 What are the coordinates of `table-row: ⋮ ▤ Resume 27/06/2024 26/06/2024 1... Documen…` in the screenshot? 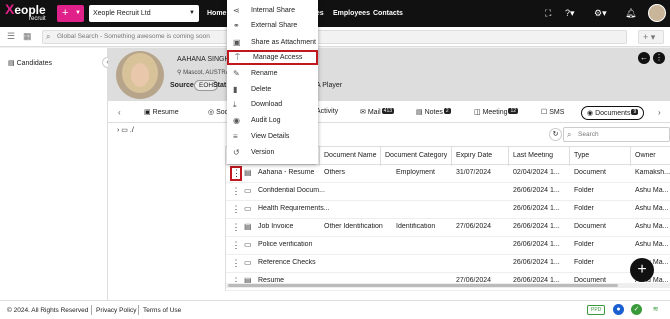 It's located at (448, 282).